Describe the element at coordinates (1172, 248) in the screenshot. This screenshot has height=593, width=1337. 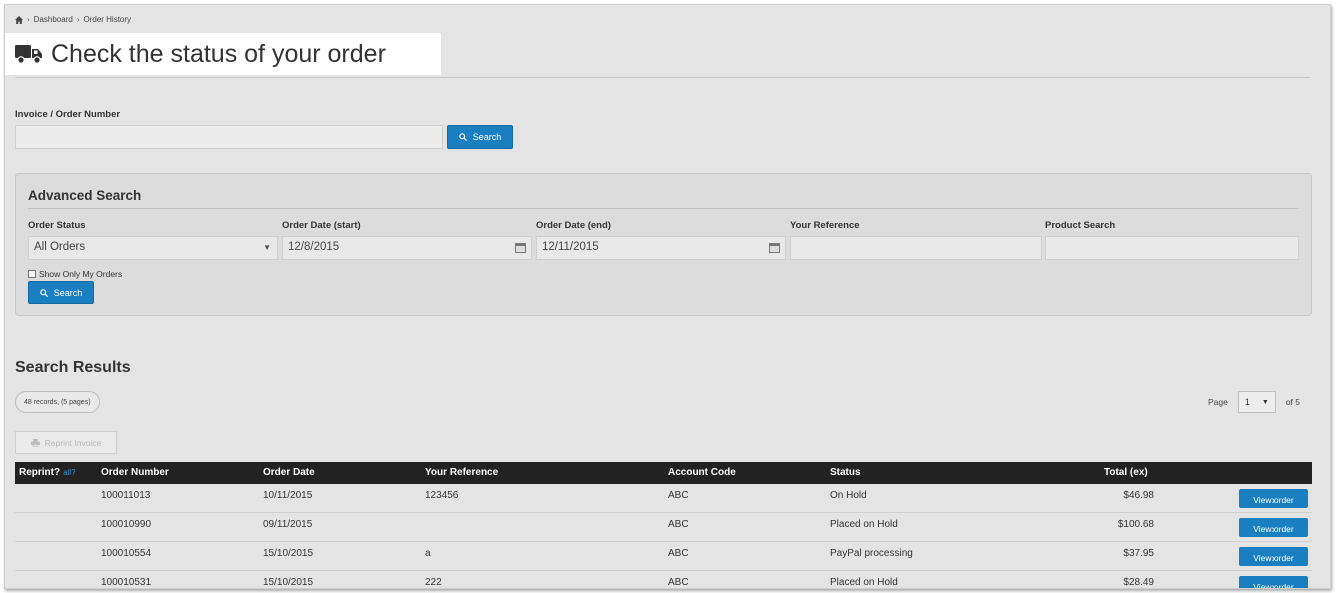
I see `product-search-input` at that location.